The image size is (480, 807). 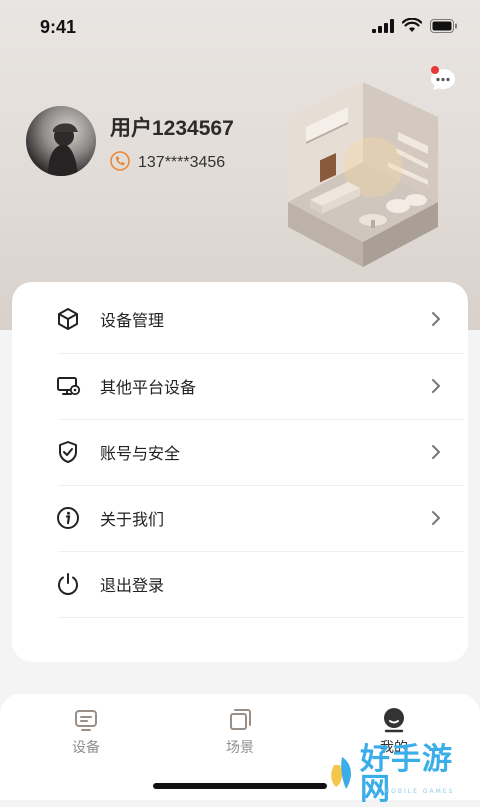 I want to click on phone-row: 137****3456, so click(x=167, y=163).